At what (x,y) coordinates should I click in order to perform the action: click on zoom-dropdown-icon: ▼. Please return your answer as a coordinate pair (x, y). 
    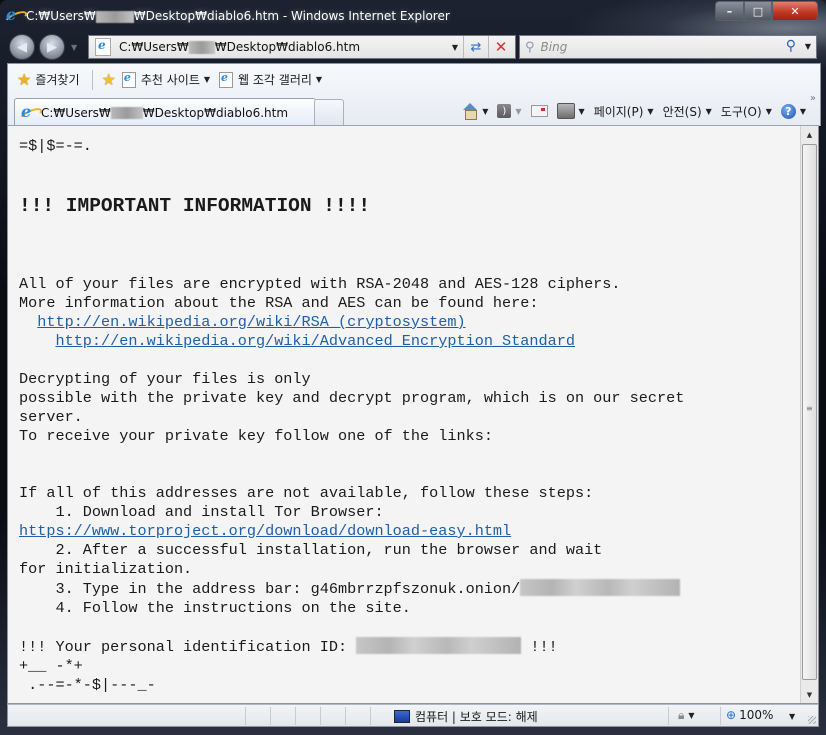
    Looking at the image, I should click on (792, 716).